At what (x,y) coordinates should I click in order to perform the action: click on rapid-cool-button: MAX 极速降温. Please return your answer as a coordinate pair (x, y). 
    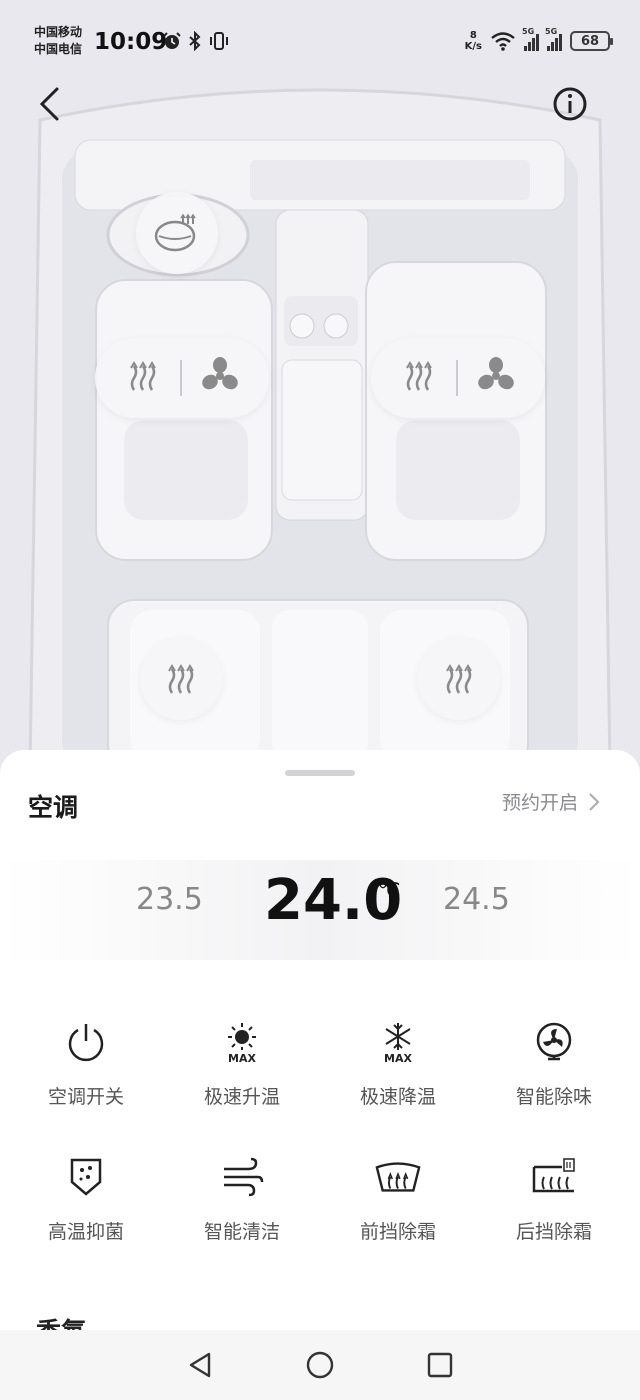
    Looking at the image, I should click on (398, 1063).